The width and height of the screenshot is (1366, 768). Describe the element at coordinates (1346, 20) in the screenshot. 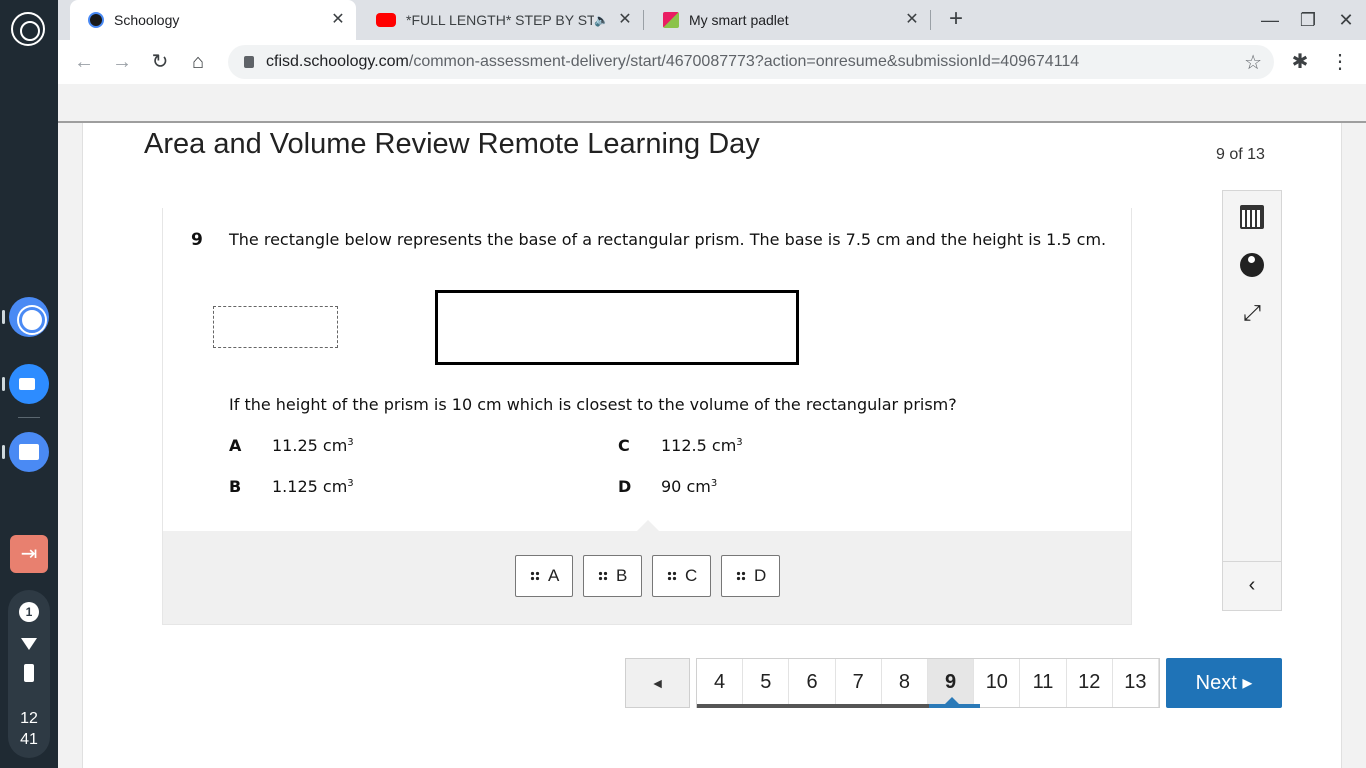

I see `close-window-icon: ✕` at that location.